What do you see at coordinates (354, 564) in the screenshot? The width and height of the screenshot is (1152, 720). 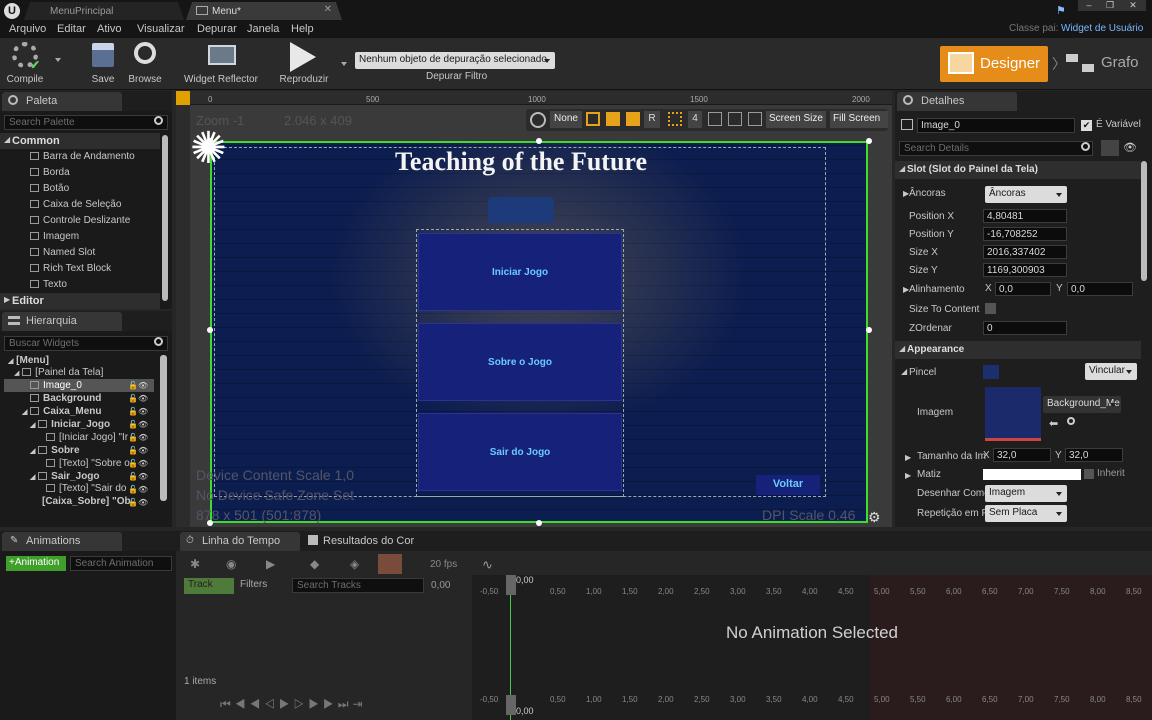 I see `snap-icon: ◈` at bounding box center [354, 564].